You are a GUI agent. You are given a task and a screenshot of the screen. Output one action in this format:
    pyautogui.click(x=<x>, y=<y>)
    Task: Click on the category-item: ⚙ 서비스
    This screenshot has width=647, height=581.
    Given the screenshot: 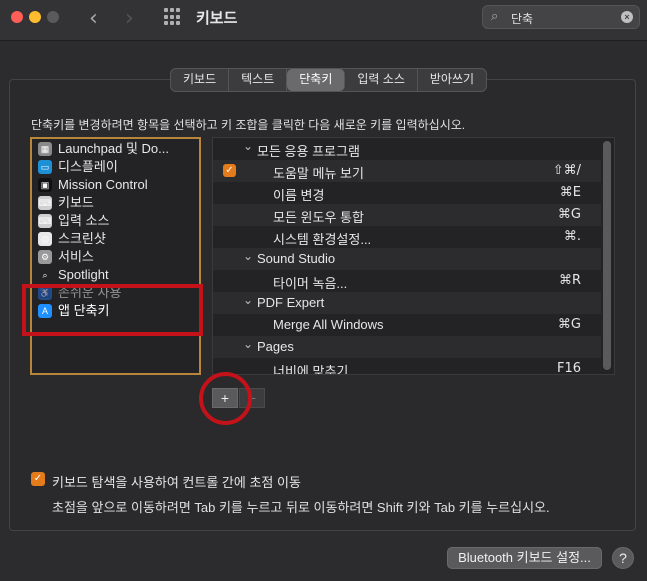 What is the action you would take?
    pyautogui.click(x=66, y=257)
    